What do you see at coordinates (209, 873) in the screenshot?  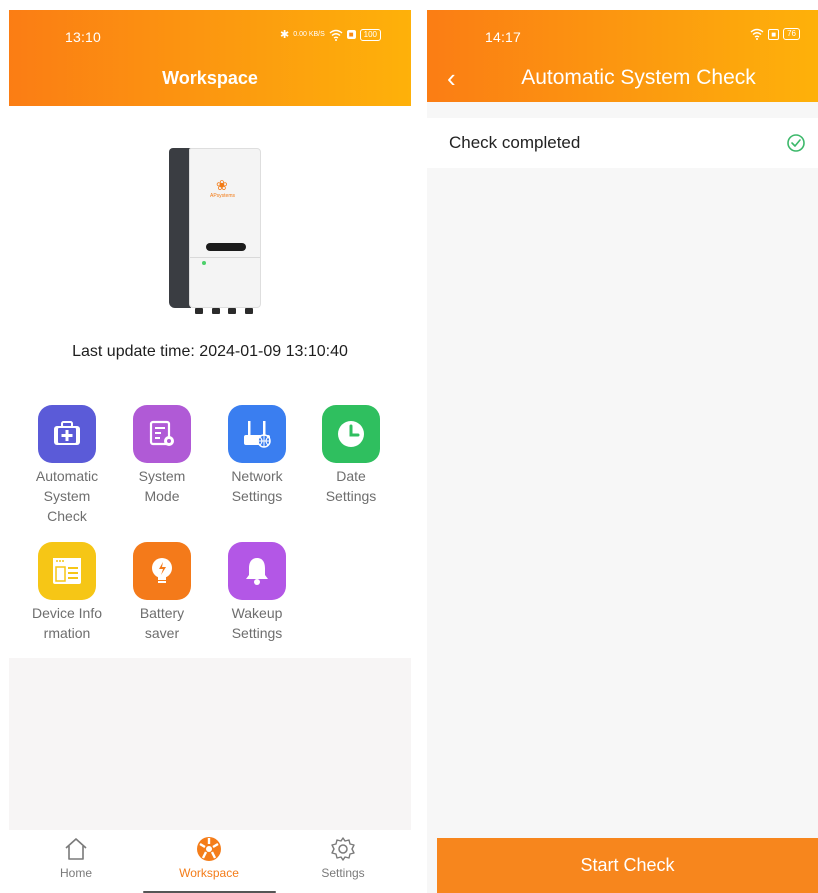 I see `nav-label: Workspace` at bounding box center [209, 873].